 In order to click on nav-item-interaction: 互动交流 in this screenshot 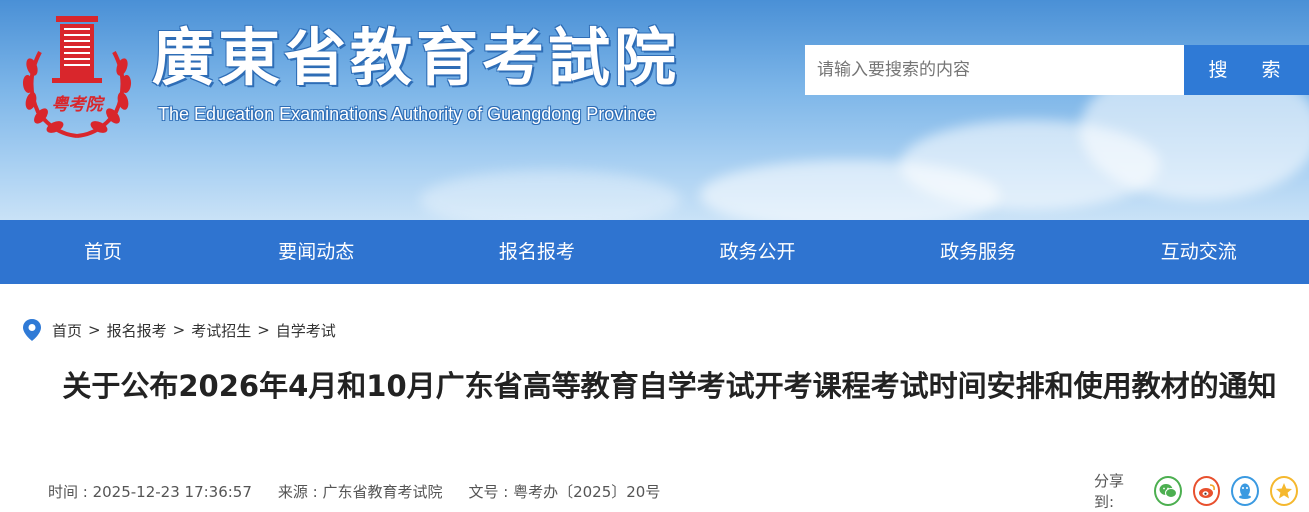, I will do `click(1198, 252)`.